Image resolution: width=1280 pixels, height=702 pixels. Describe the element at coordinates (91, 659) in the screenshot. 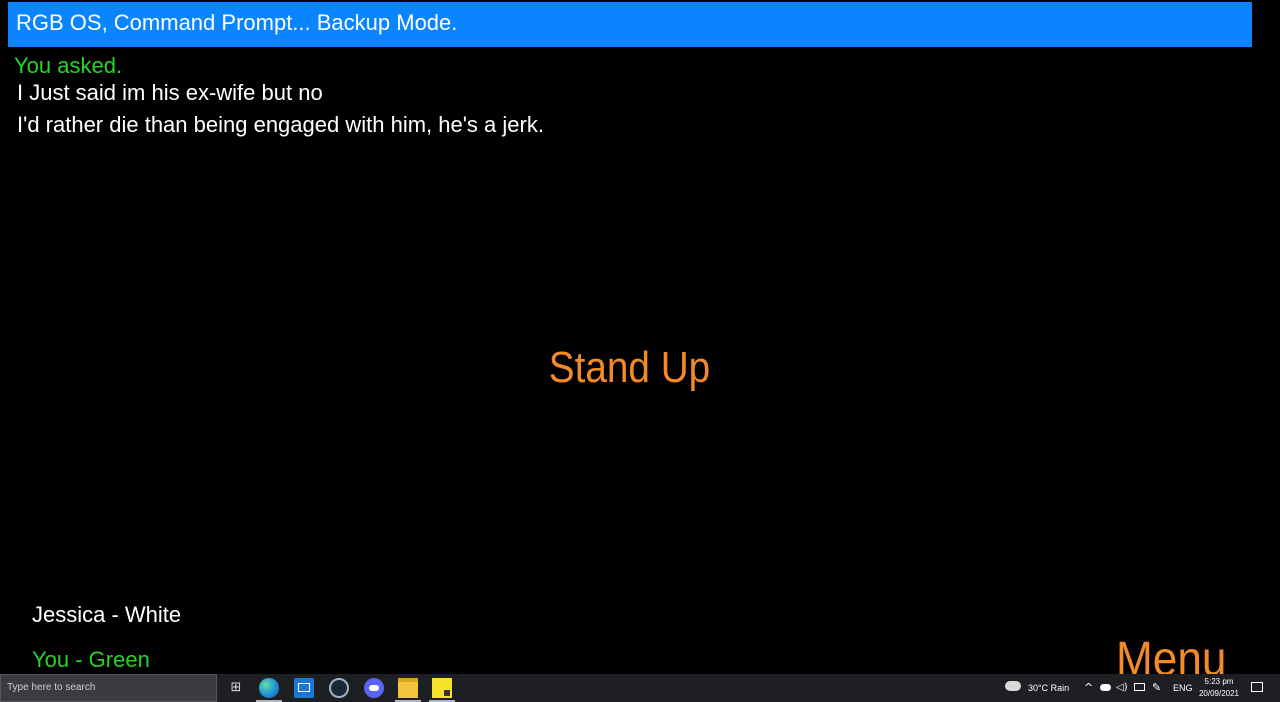

I see `legend-you-green: You - Green` at that location.